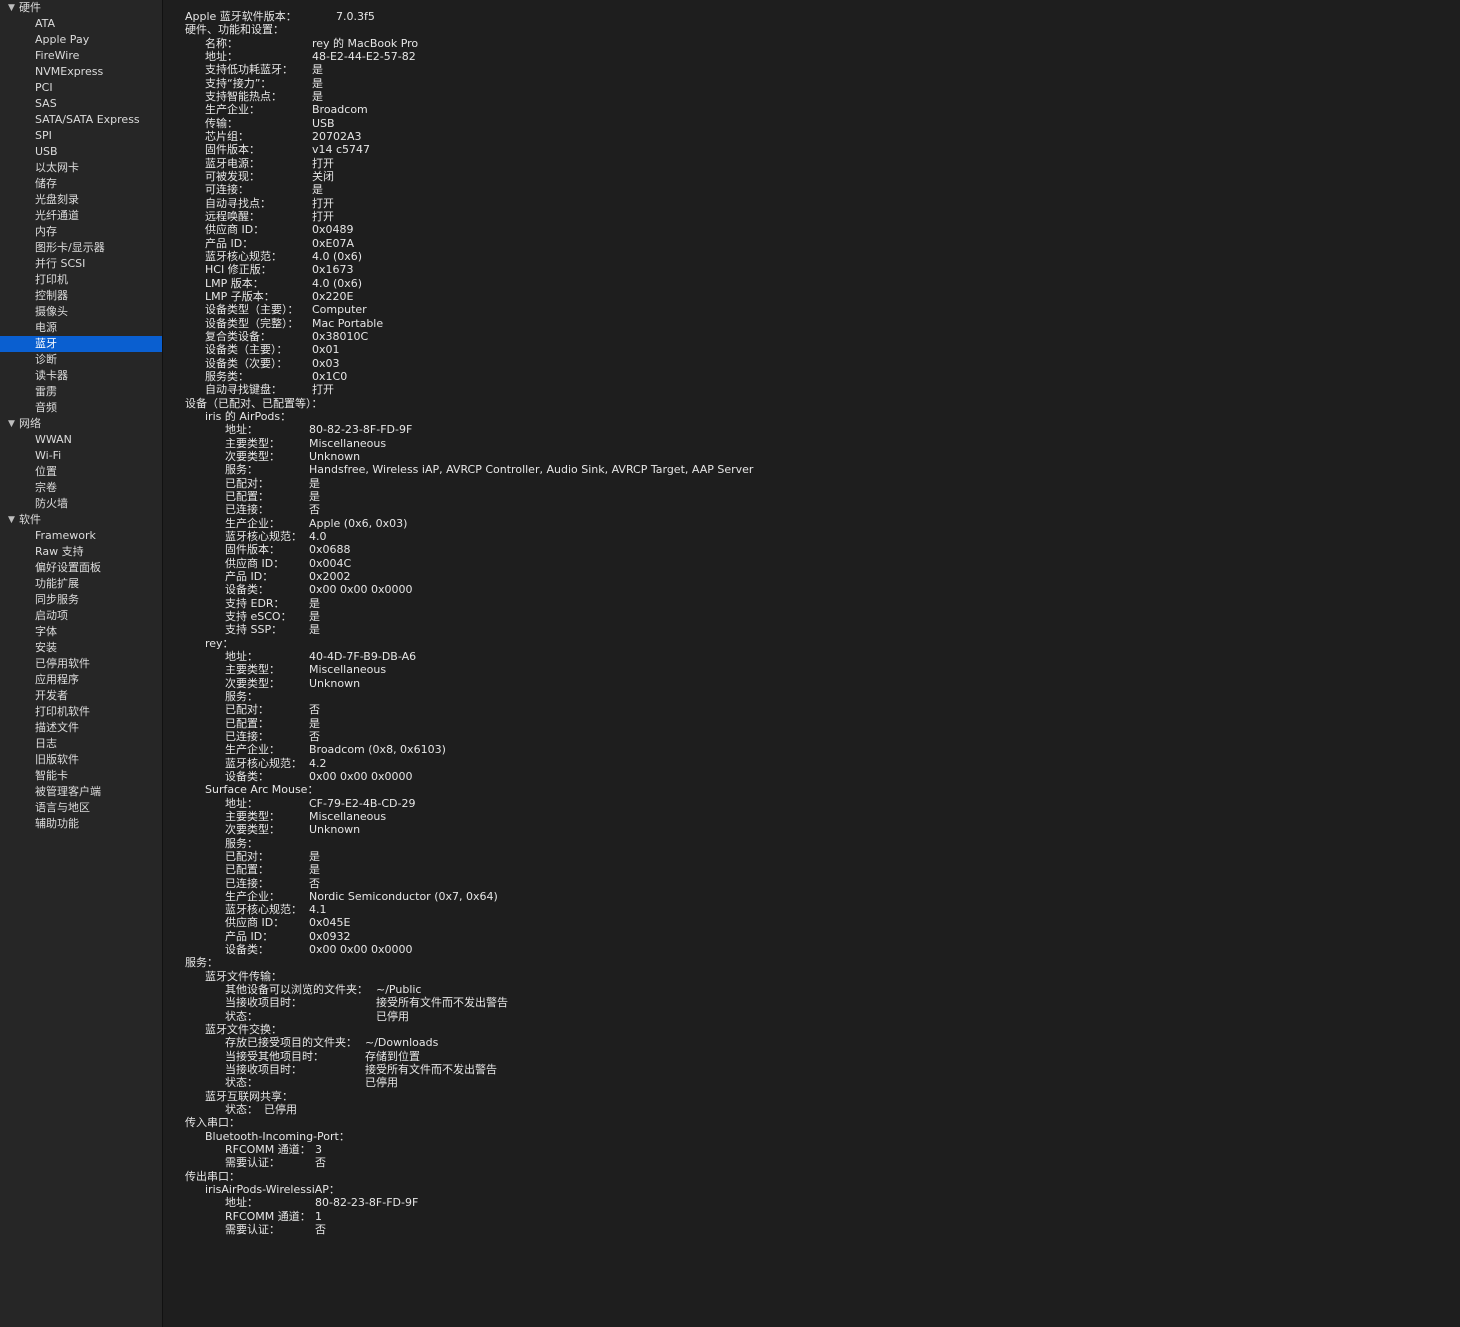 The image size is (1460, 1327). Describe the element at coordinates (81, 280) in the screenshot. I see `sidebar-item: 打印机` at that location.